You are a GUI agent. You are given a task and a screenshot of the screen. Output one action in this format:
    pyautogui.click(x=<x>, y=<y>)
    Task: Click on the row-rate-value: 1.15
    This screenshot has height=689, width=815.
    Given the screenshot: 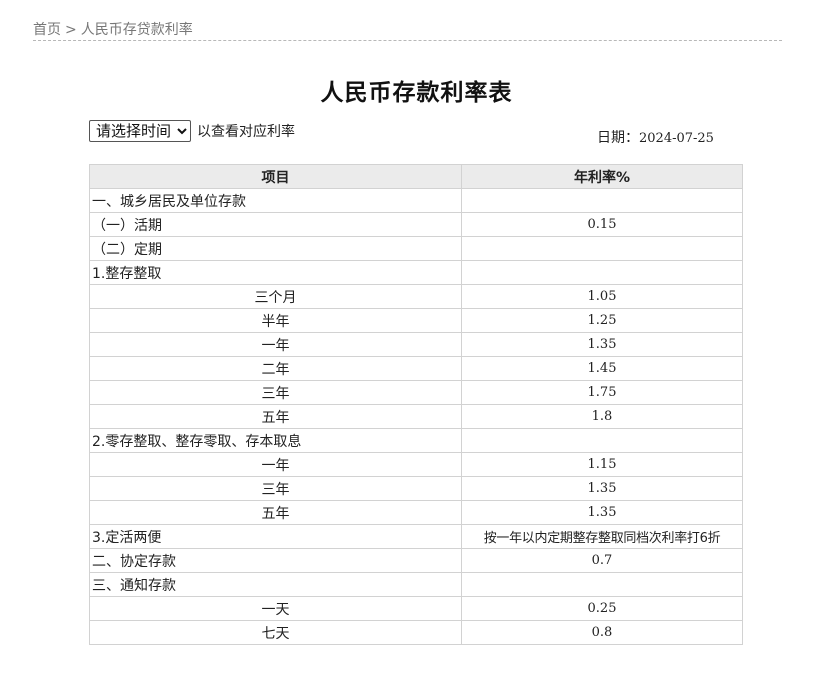 What is the action you would take?
    pyautogui.click(x=602, y=464)
    